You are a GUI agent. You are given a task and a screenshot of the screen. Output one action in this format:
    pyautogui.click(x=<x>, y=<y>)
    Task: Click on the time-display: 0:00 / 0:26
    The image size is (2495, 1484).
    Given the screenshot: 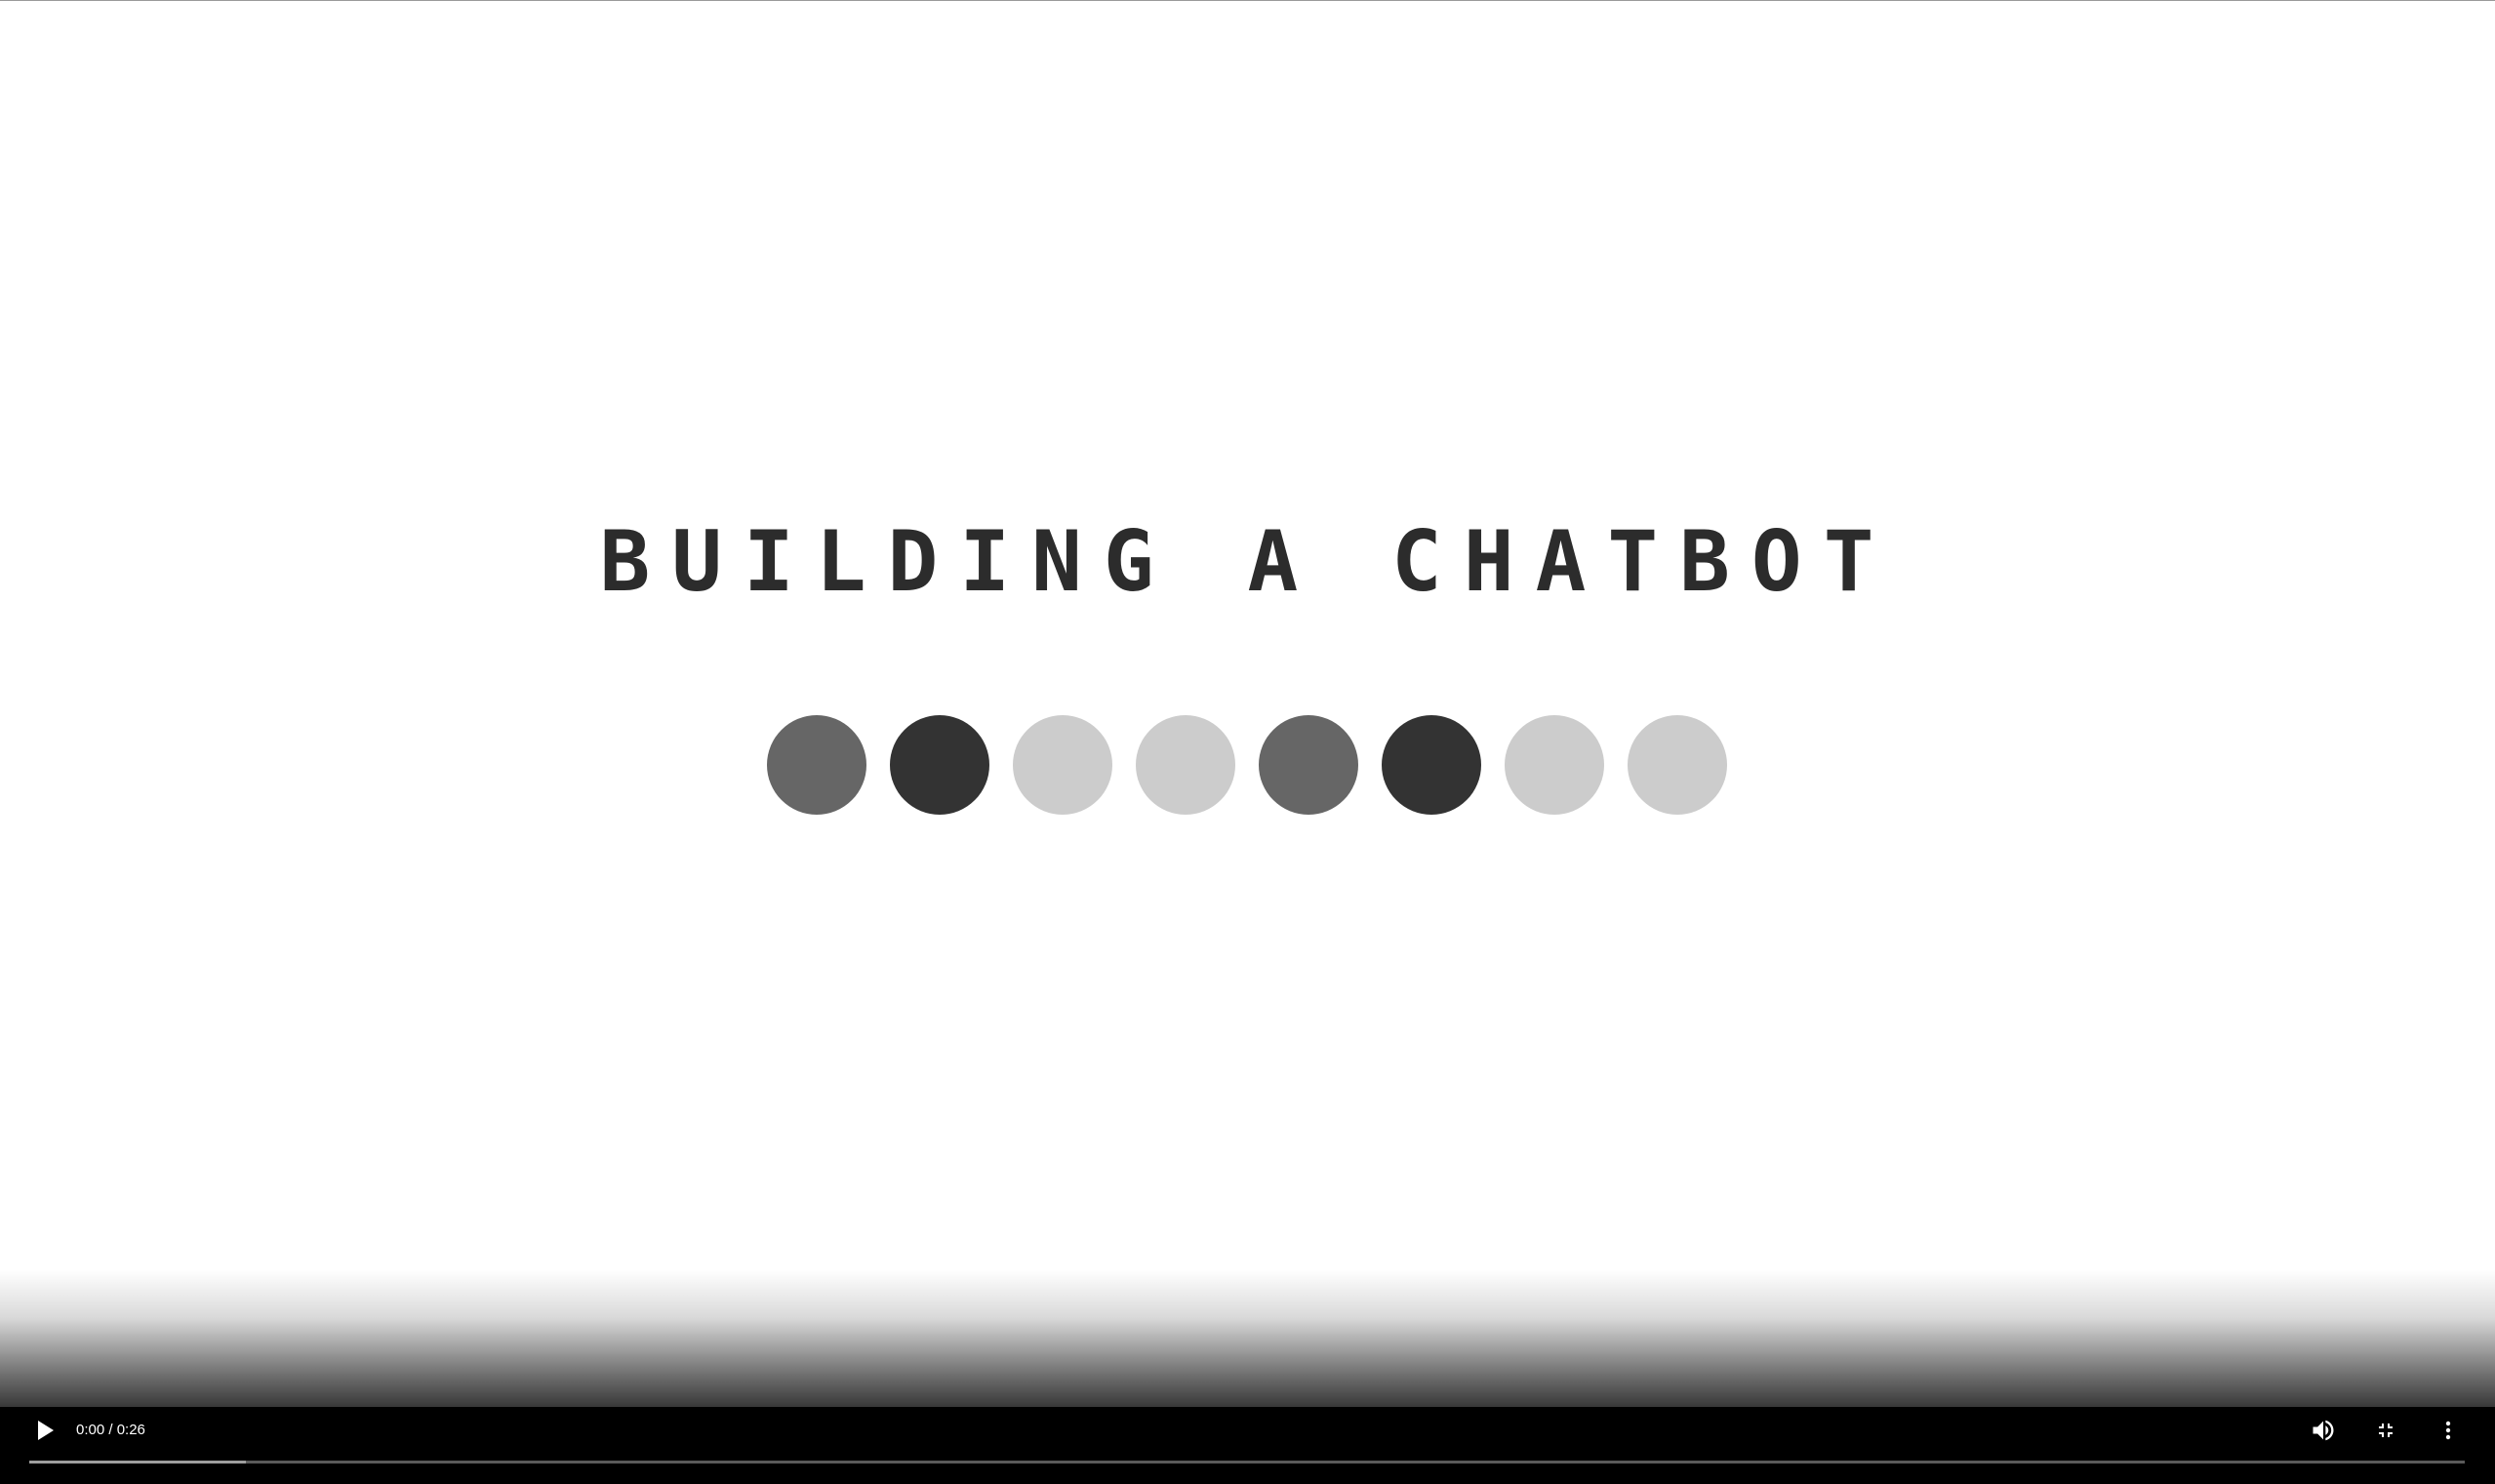 What is the action you would take?
    pyautogui.click(x=111, y=1430)
    